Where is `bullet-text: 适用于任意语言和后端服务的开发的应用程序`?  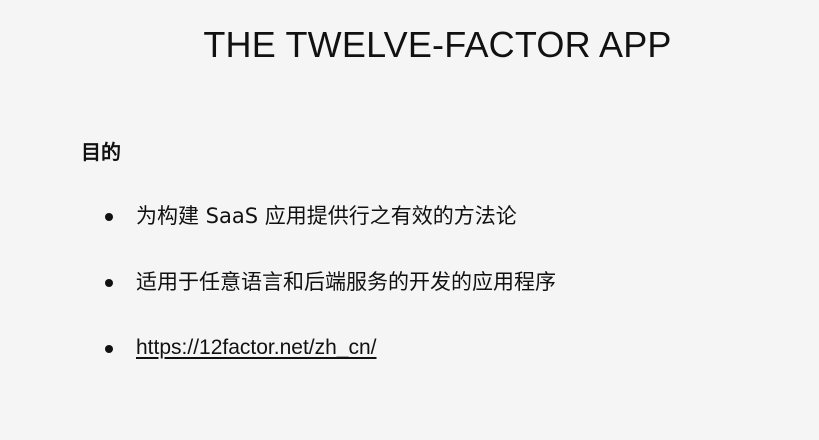 bullet-text: 适用于任意语言和后端服务的开发的应用程序 is located at coordinates (346, 282).